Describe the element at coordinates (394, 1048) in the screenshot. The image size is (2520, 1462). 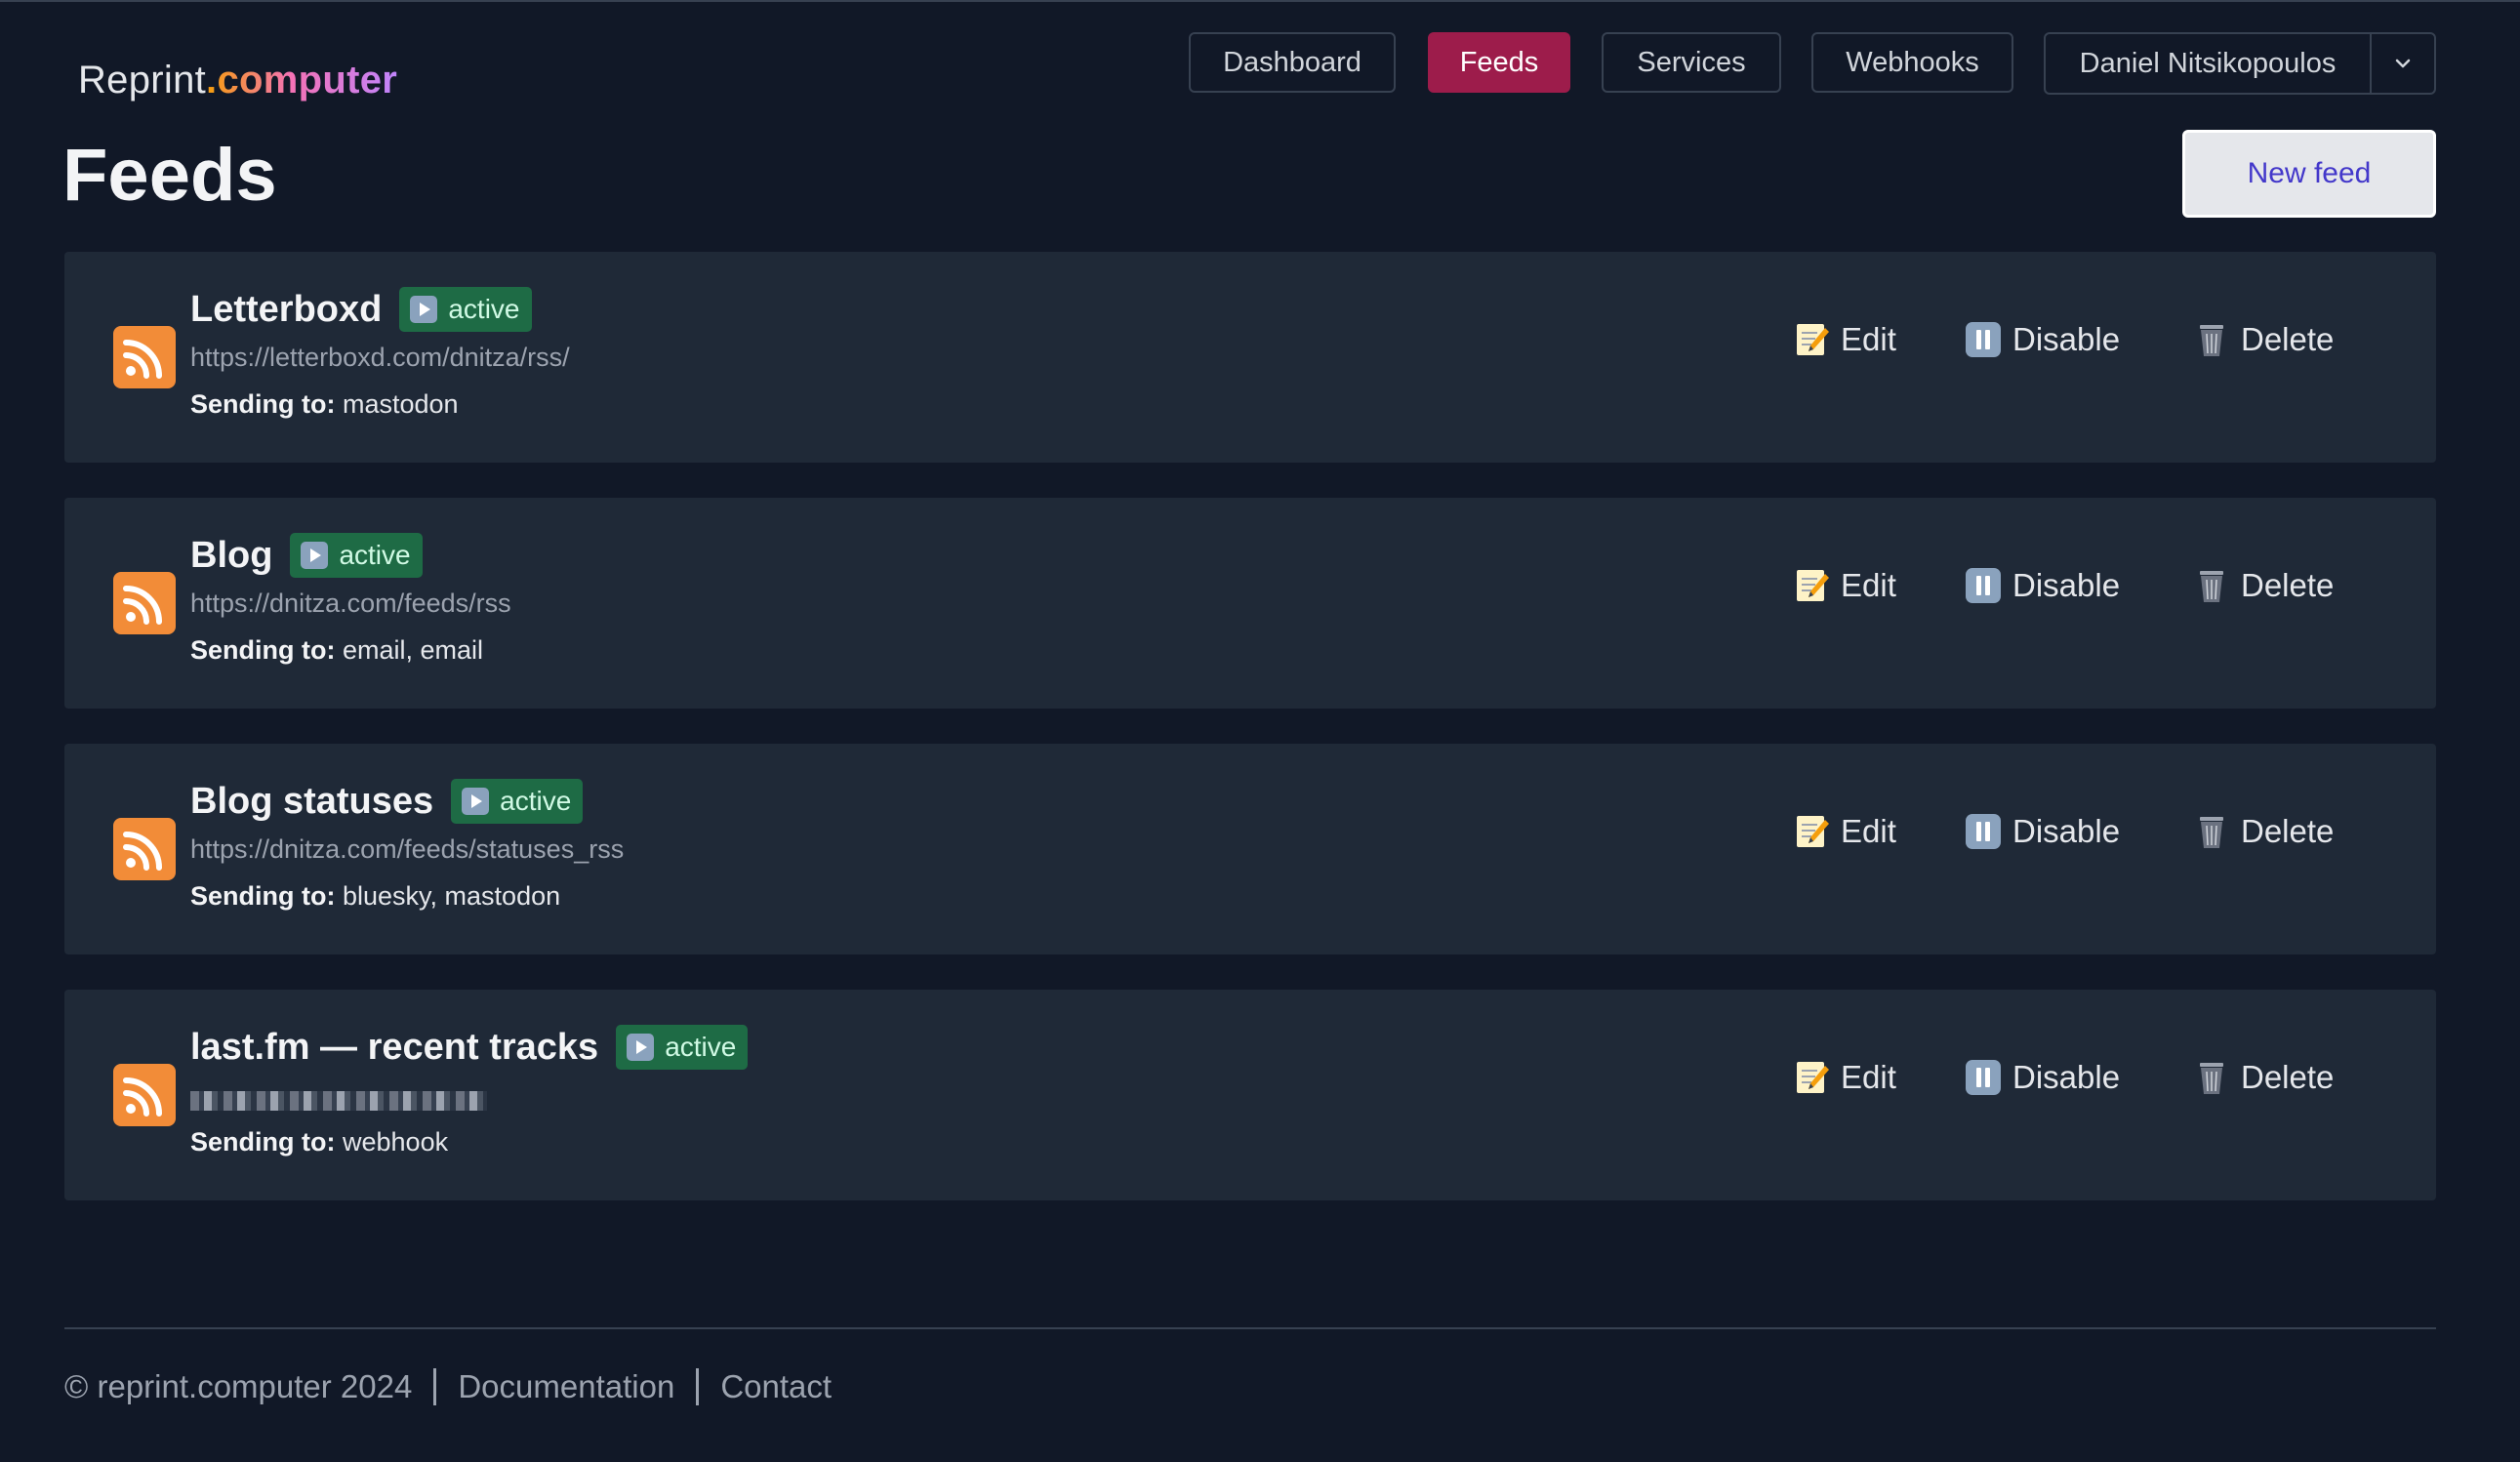
I see `feed-title: last.fm — recent tracks` at that location.